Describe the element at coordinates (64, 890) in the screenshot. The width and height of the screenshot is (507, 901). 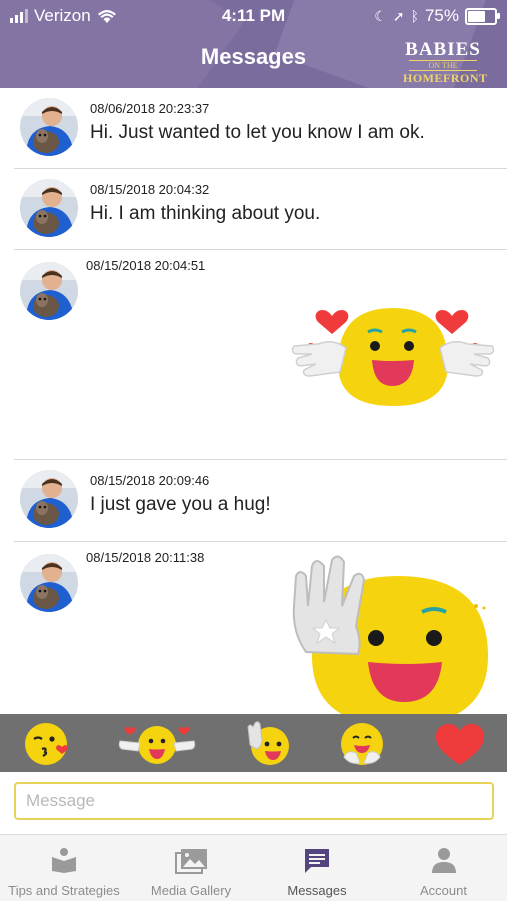
I see `tab-label: Tips and Strategies` at that location.